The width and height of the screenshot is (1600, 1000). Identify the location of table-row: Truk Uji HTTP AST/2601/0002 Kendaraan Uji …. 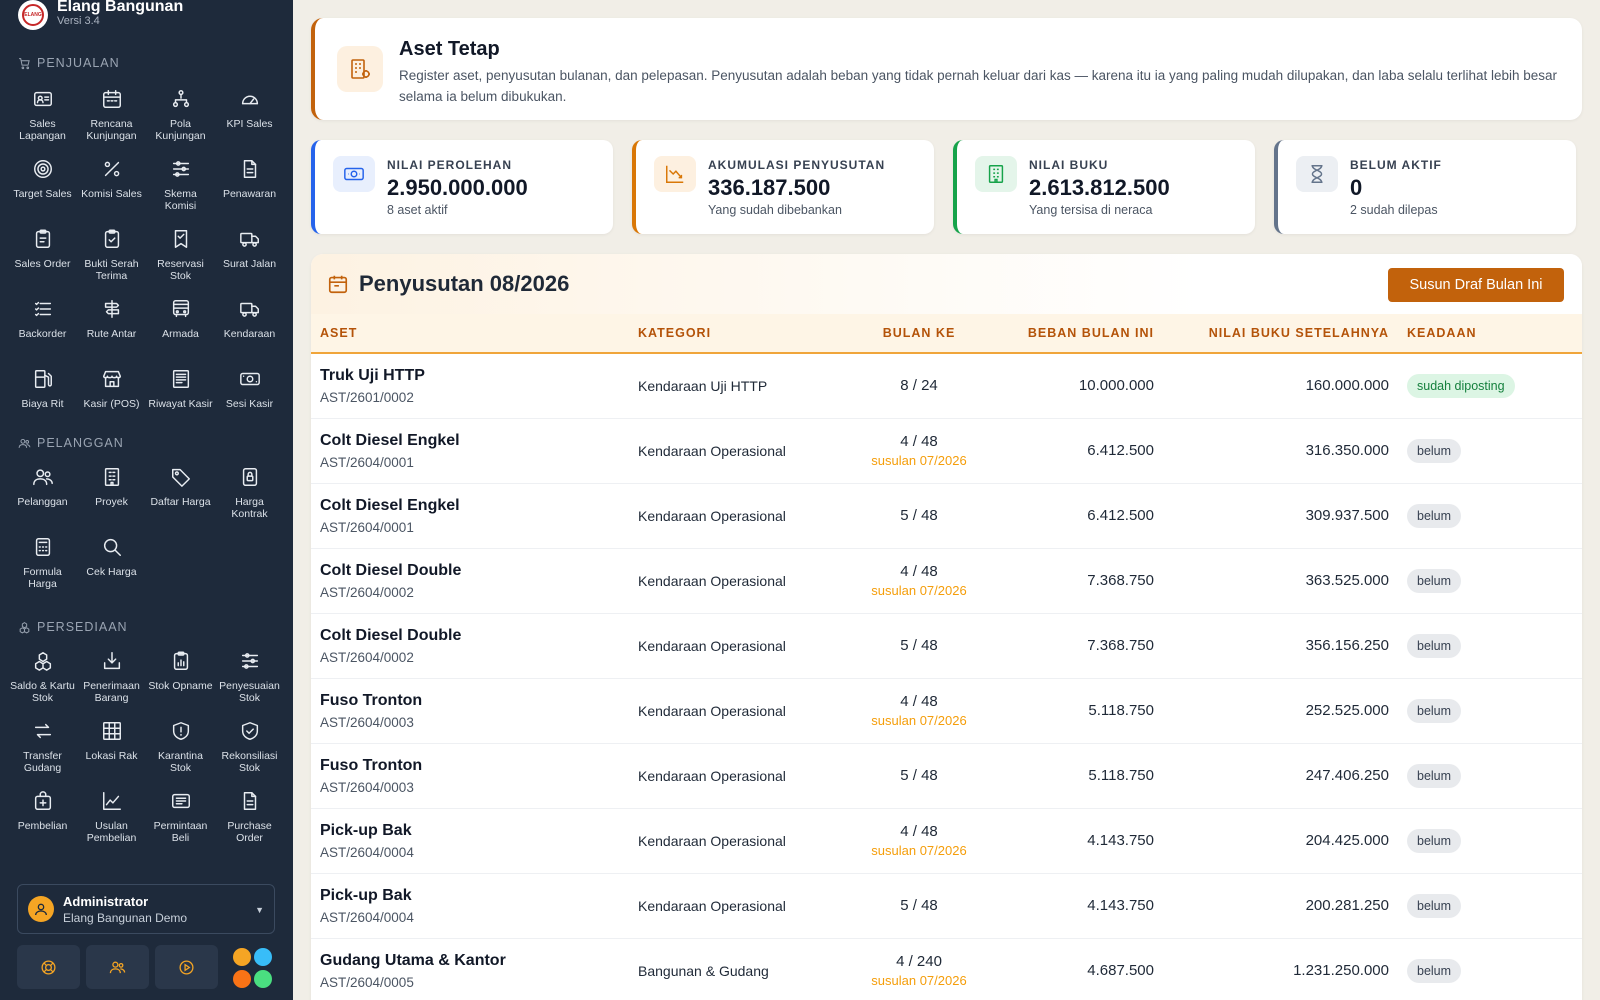
(946, 386).